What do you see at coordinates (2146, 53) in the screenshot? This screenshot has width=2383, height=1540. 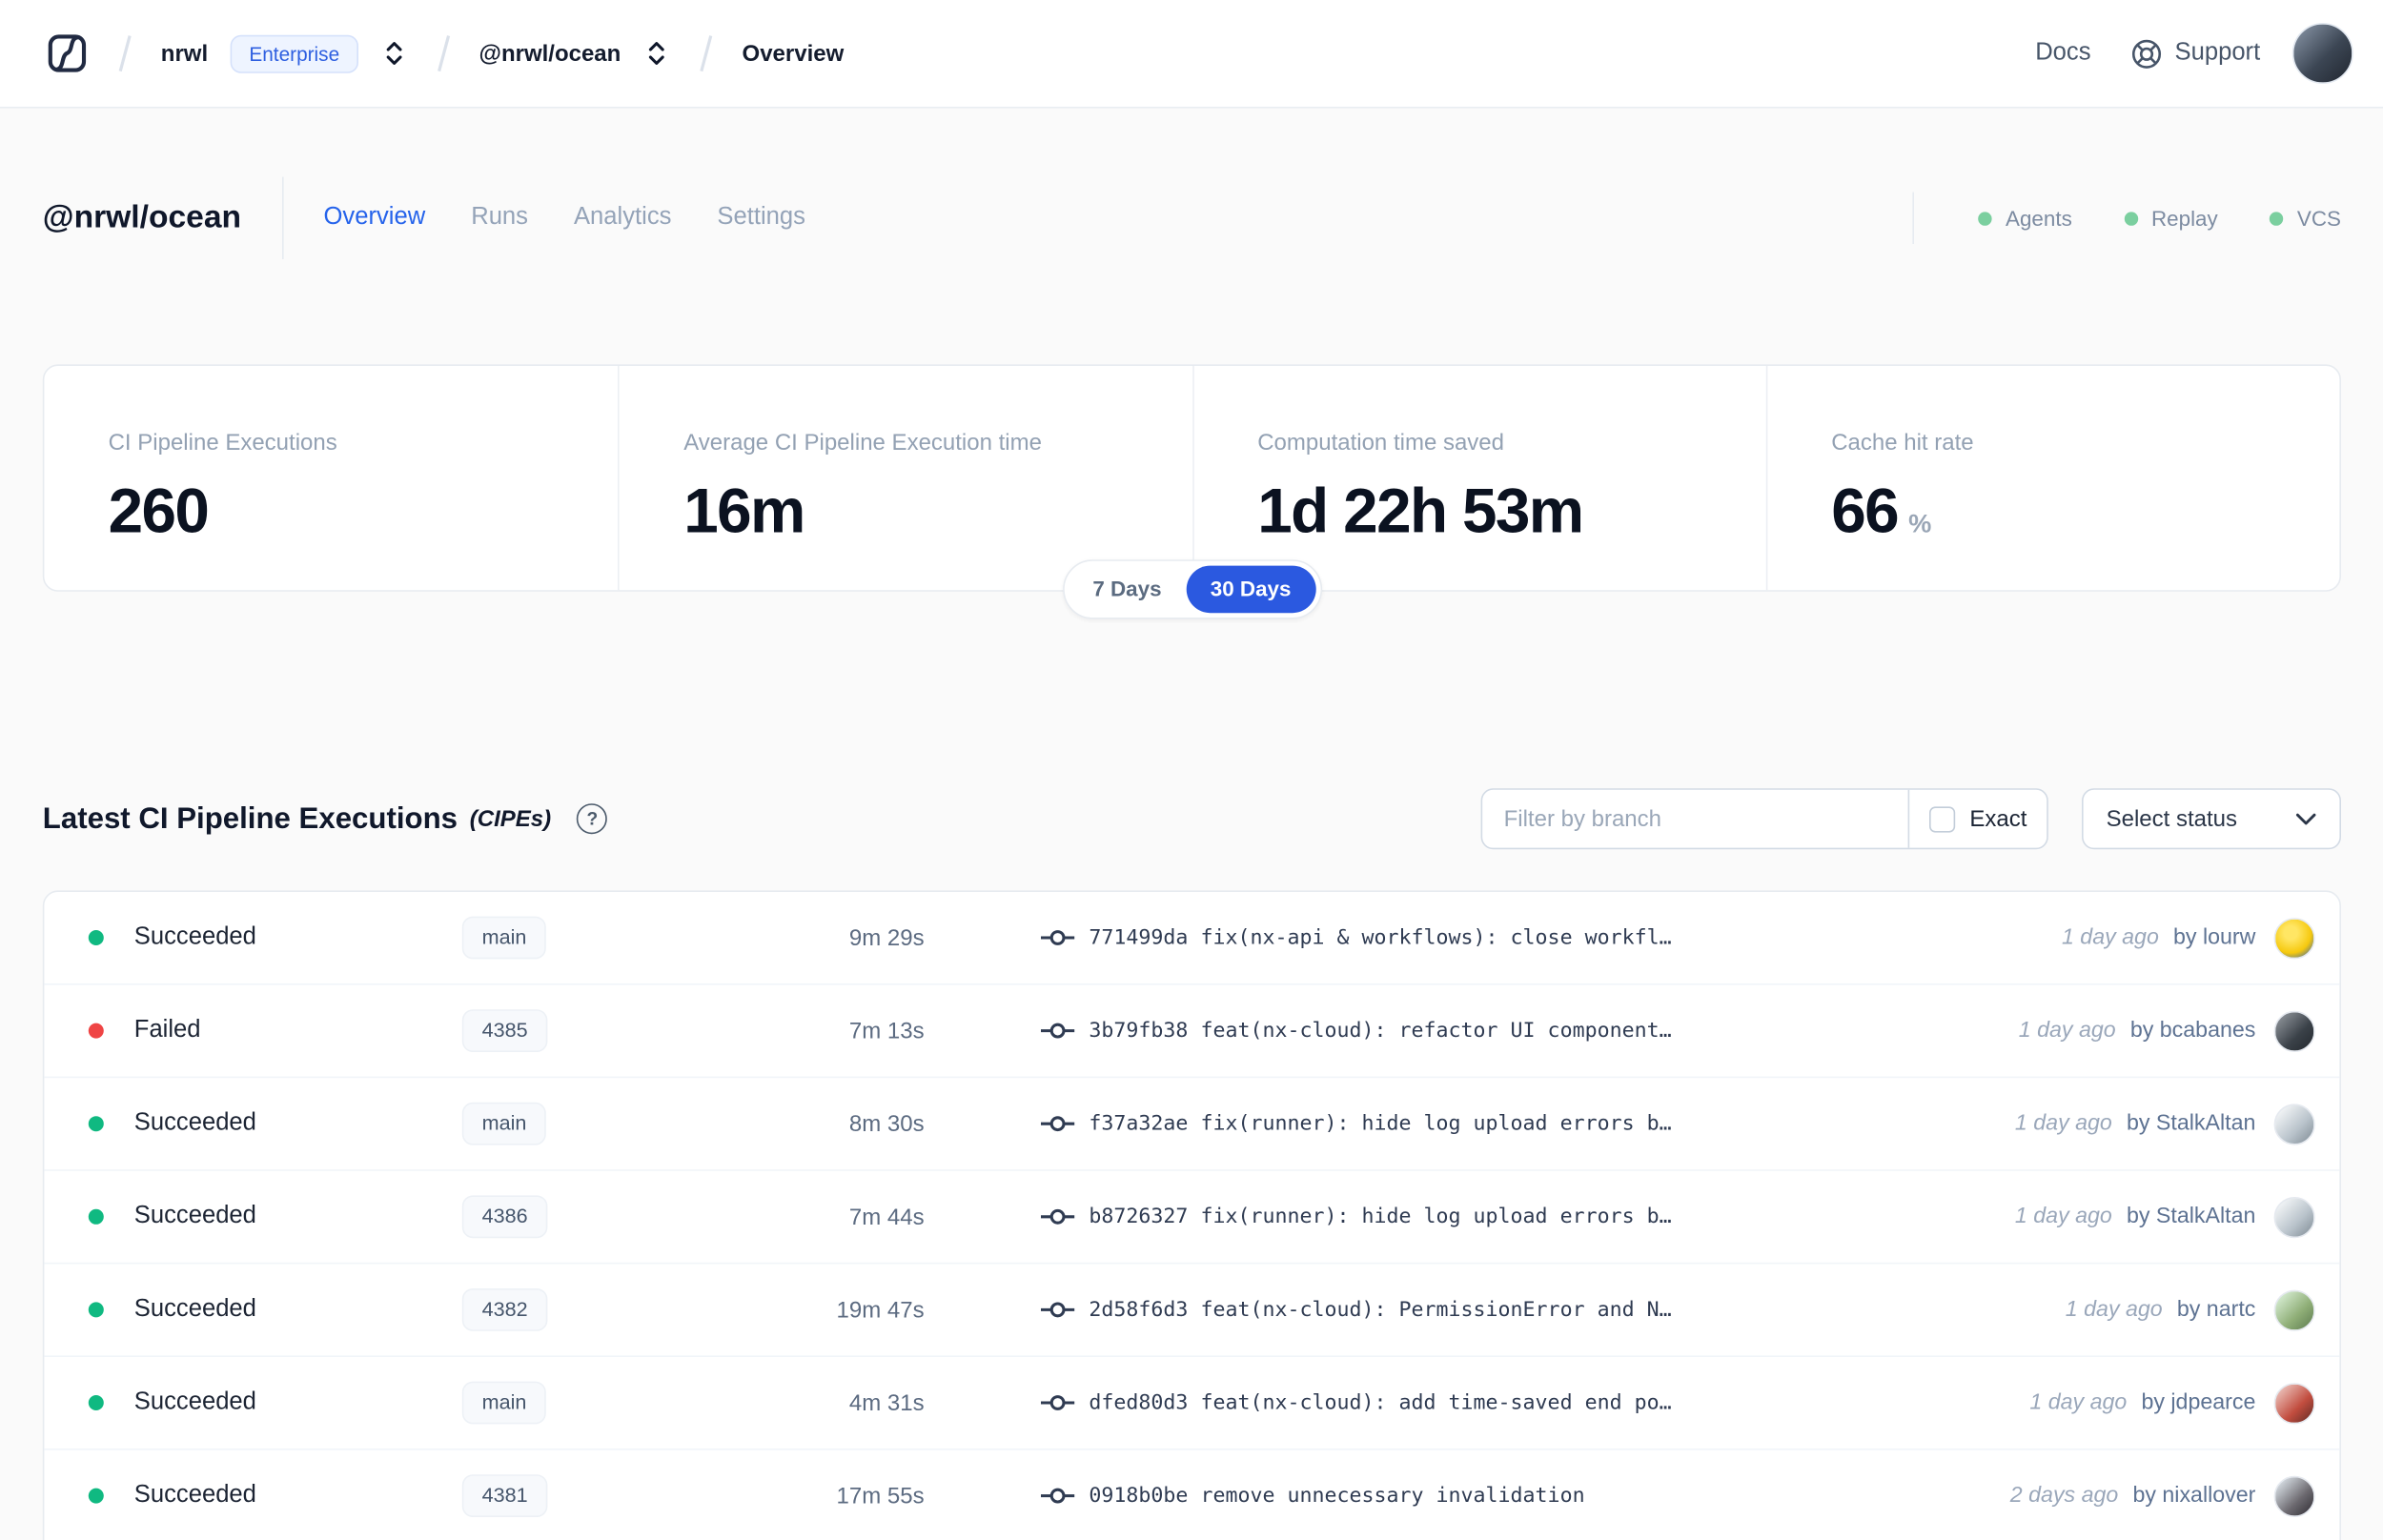 I see `life-buoy-icon` at bounding box center [2146, 53].